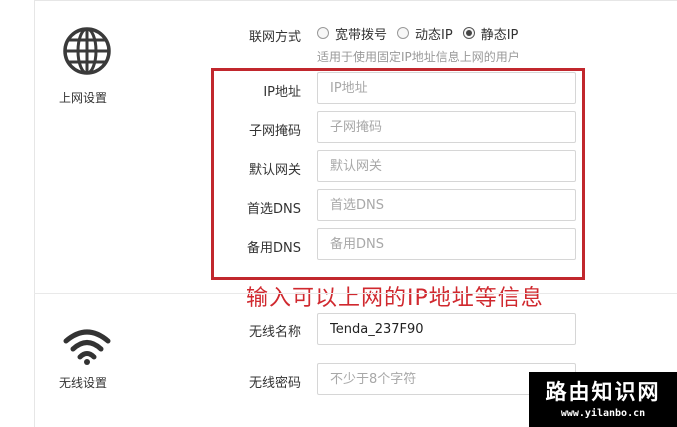 This screenshot has width=677, height=427. I want to click on connection-type-hint: 适用于使用固定IP地址信息上网的用户, so click(418, 57).